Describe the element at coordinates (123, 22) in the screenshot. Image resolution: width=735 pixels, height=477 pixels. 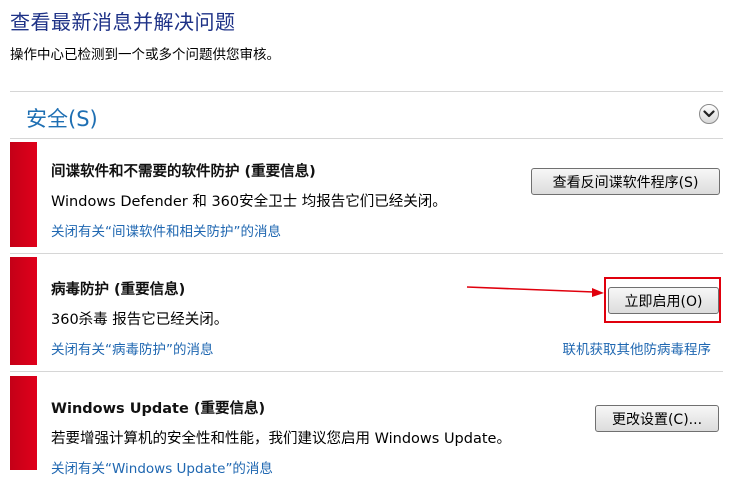
I see `page-title: 查看最新消息并解决问题` at that location.